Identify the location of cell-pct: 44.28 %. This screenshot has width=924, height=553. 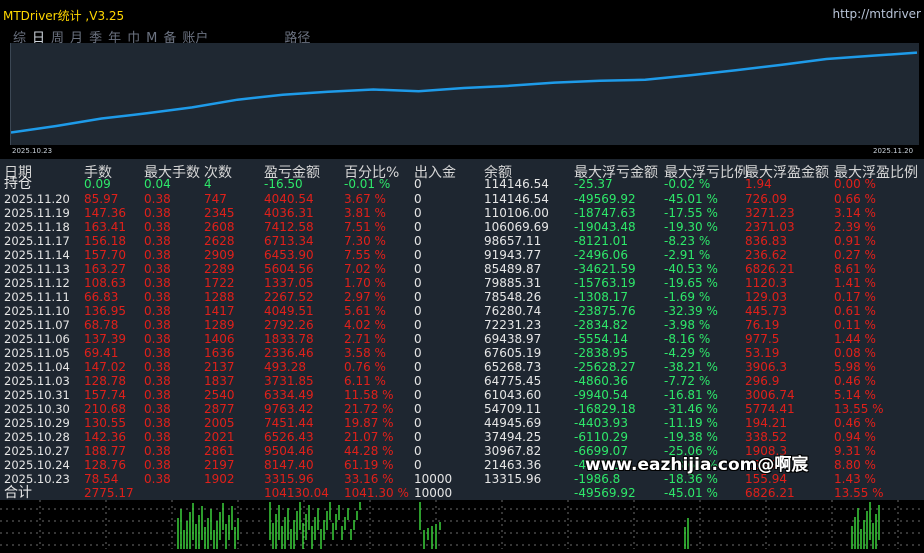
(369, 451).